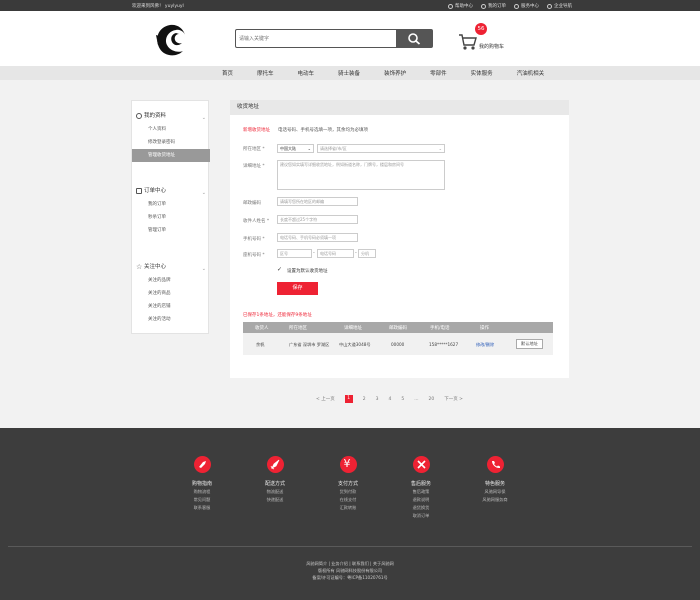  Describe the element at coordinates (254, 149) in the screenshot. I see `region-label: 所在地区 *` at that location.